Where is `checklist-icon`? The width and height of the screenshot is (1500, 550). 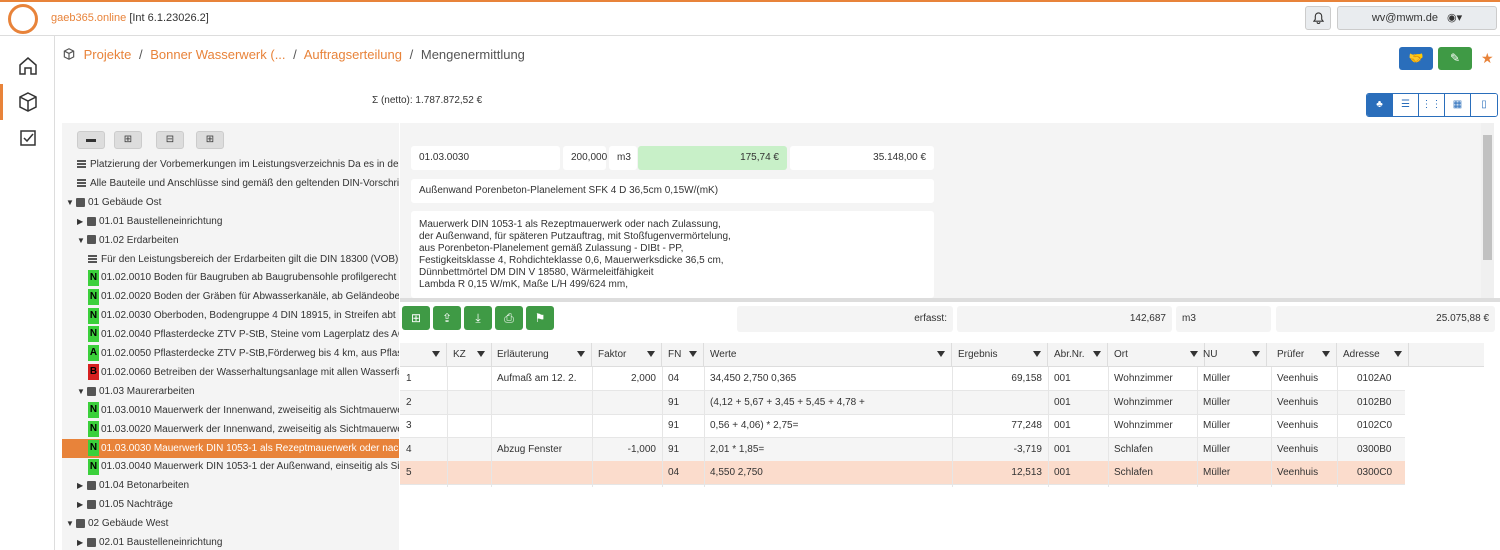 checklist-icon is located at coordinates (28, 138).